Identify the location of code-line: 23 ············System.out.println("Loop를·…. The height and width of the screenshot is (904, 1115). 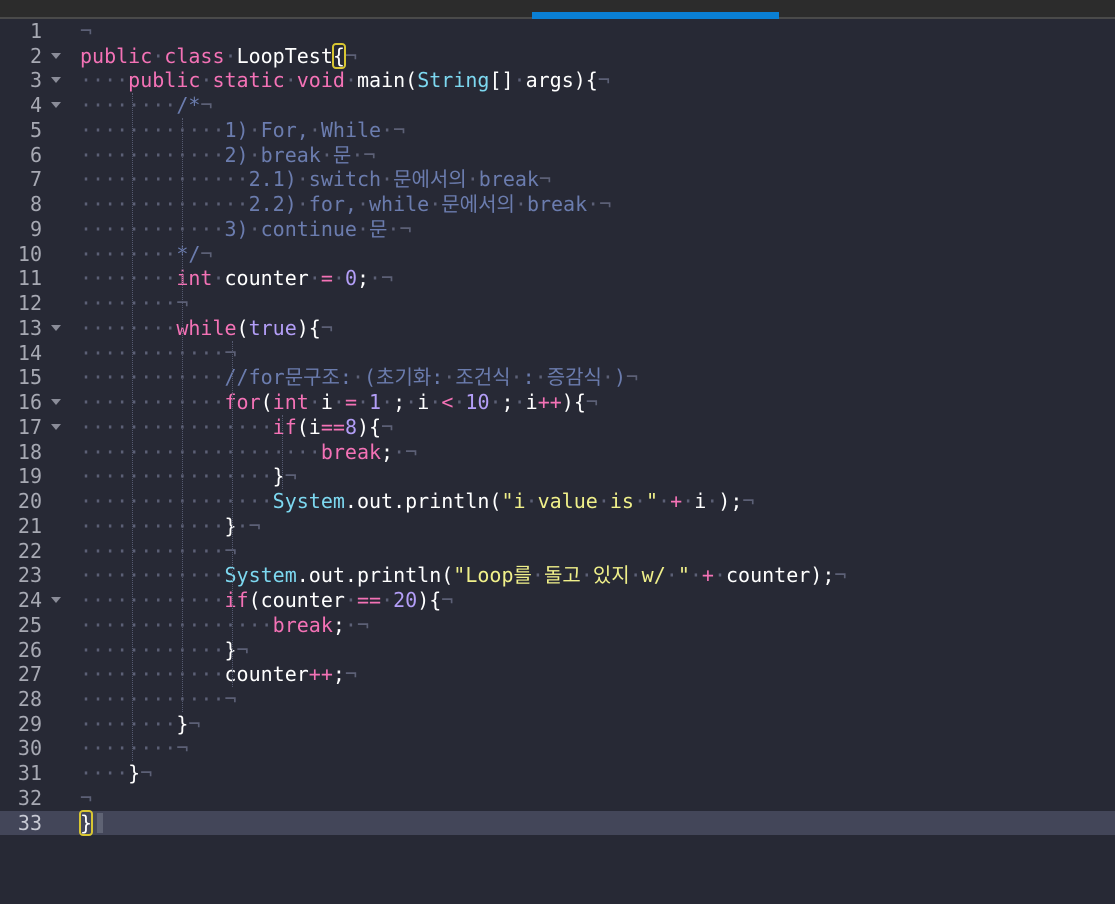
(557, 575).